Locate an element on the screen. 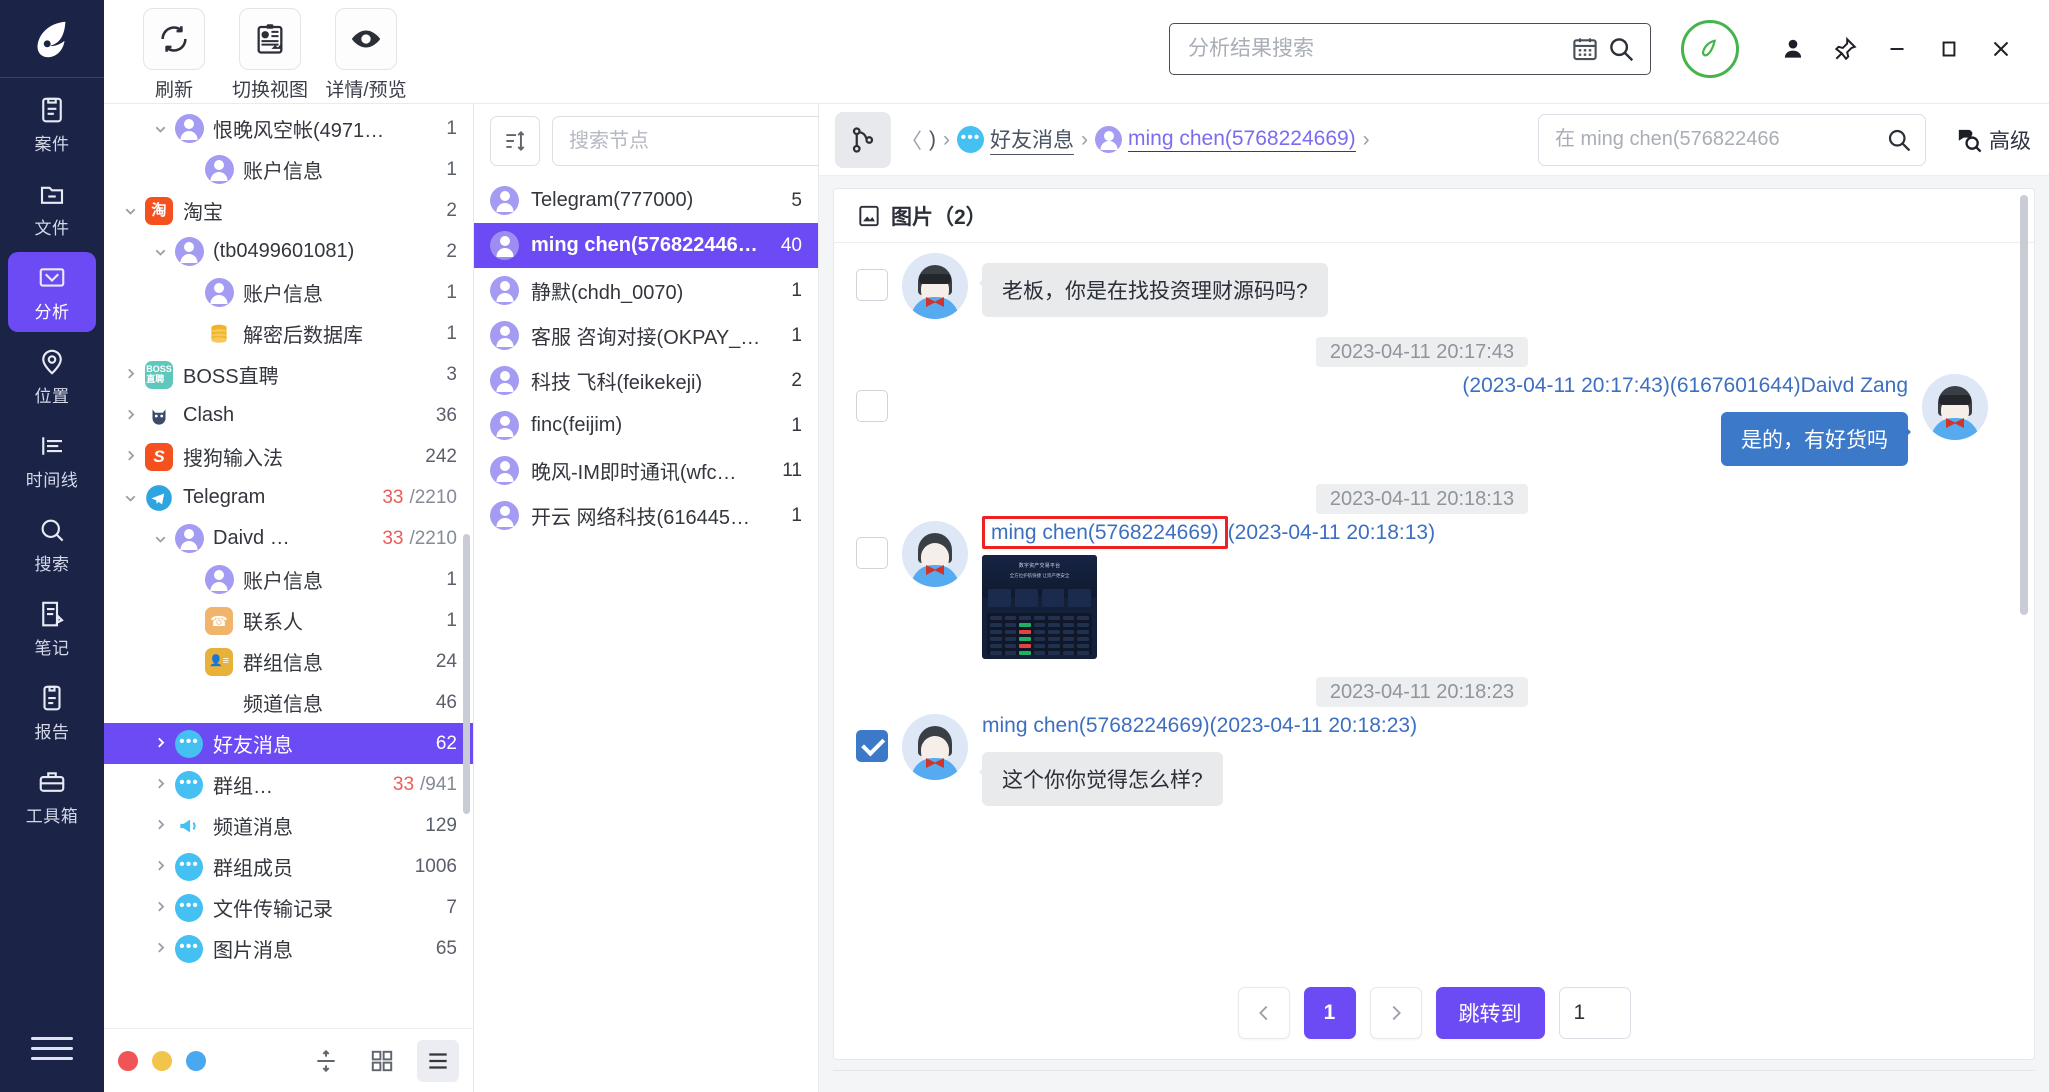 The height and width of the screenshot is (1092, 2049). message-bubble: 是的，有好货吗 is located at coordinates (1816, 439).